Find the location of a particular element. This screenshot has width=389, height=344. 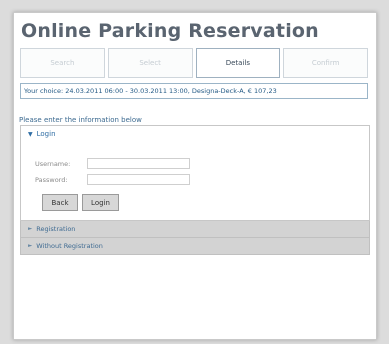

step-select: Select is located at coordinates (150, 63).